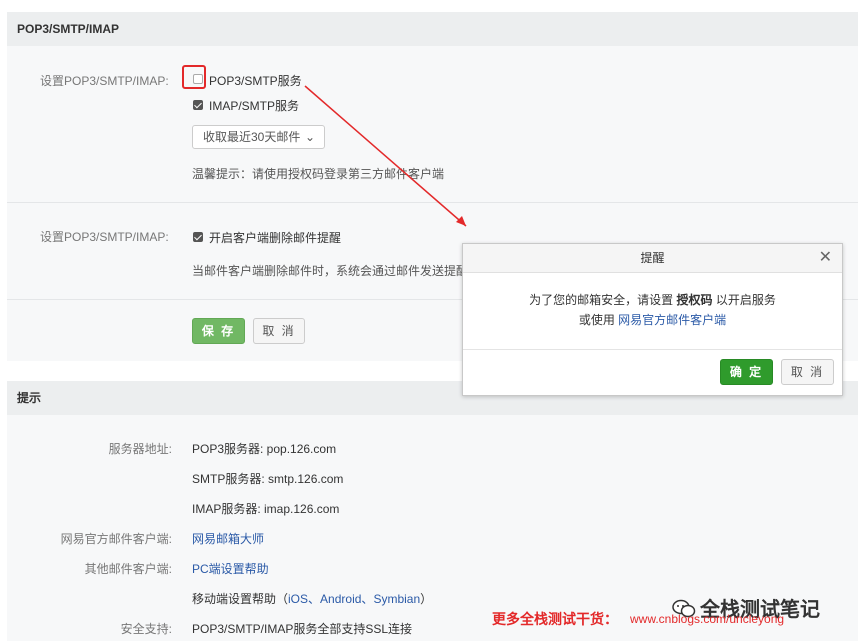 The width and height of the screenshot is (858, 641). Describe the element at coordinates (268, 479) in the screenshot. I see `smtp-server: SMTP服务器: smtp.126.com` at that location.